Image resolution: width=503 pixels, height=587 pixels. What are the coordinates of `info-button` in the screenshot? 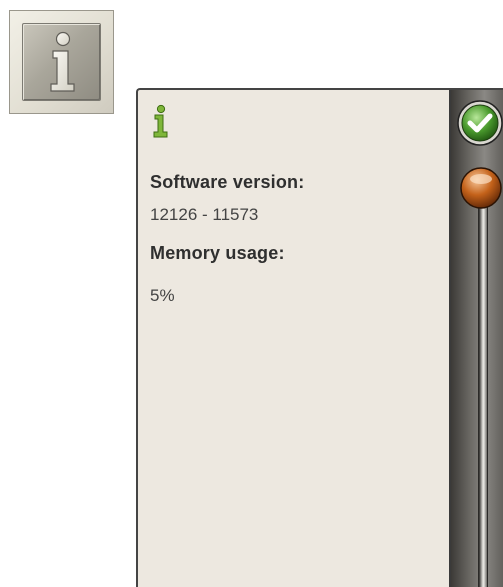 It's located at (61, 62).